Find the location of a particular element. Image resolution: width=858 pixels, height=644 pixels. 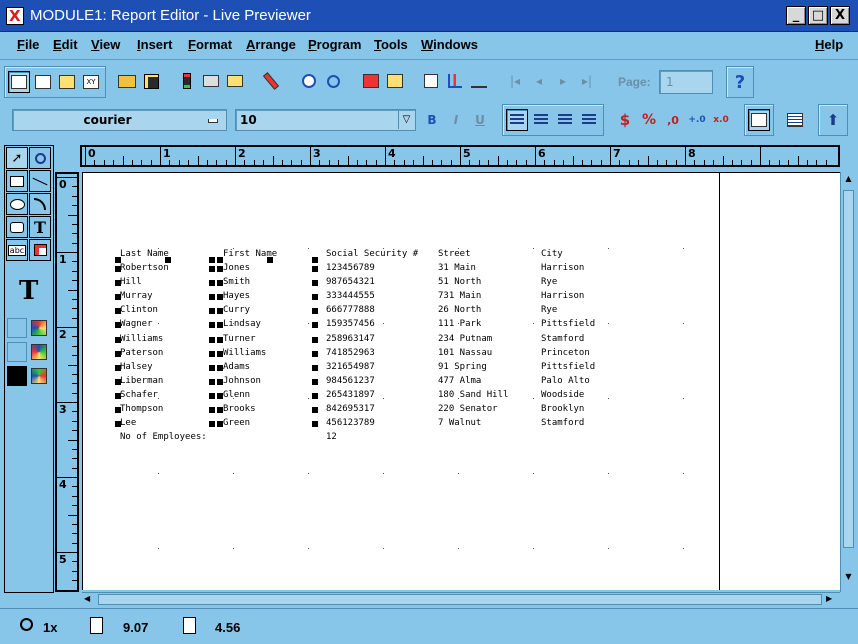

report-field-ssn: 258963147 is located at coordinates (350, 339).